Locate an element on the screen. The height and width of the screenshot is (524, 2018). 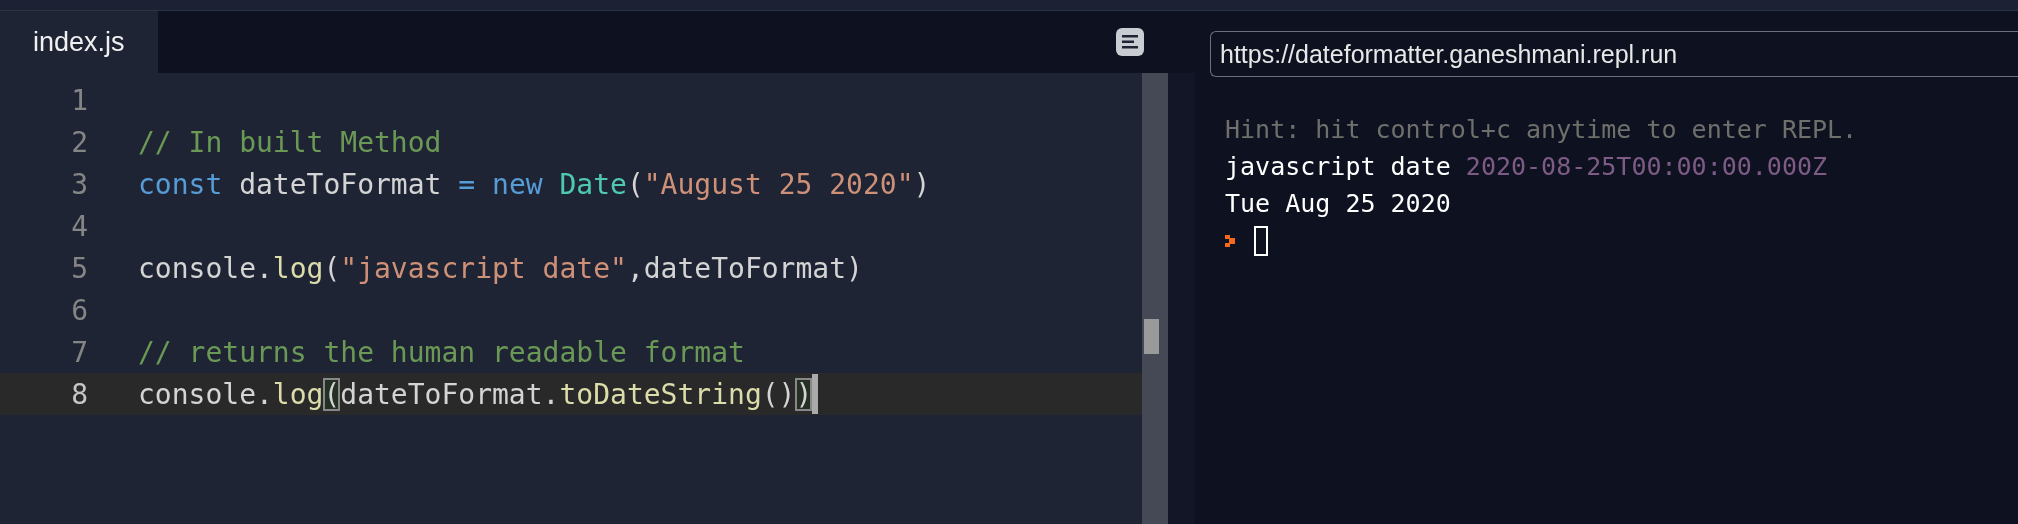
line-number: 4 is located at coordinates (79, 226).